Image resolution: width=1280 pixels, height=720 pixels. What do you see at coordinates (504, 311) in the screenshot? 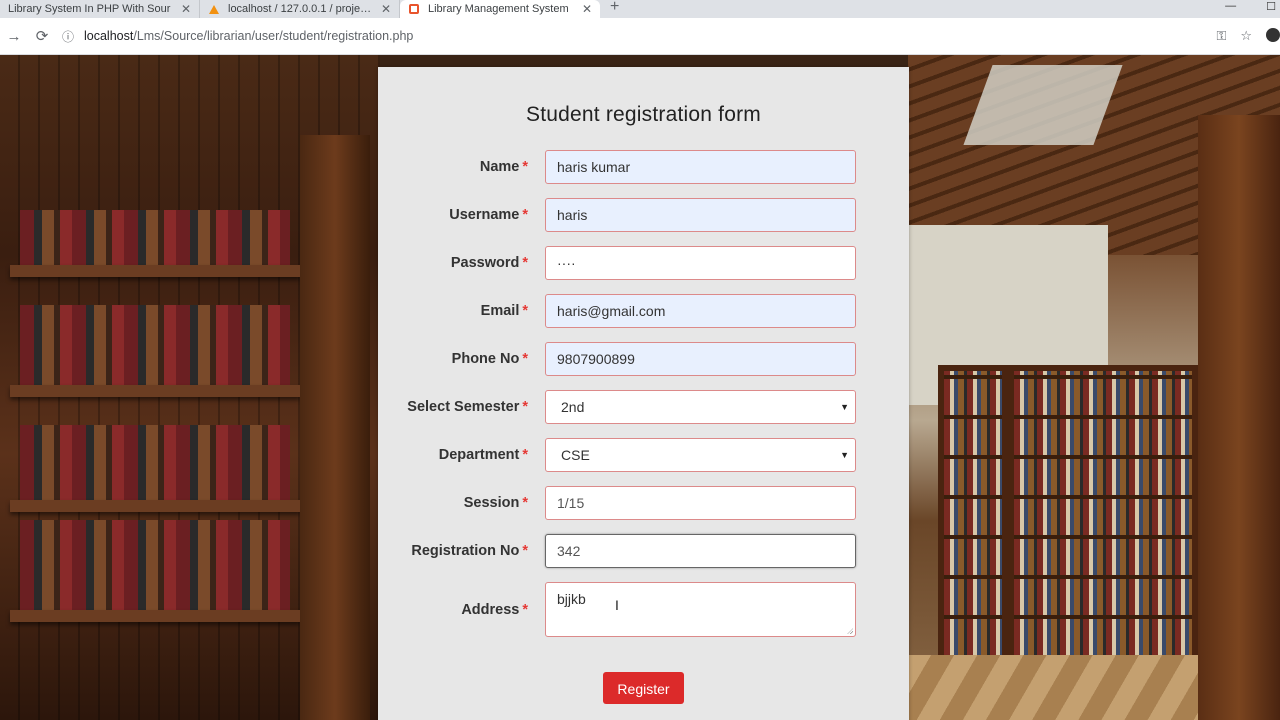
I see `email-label: Email *` at bounding box center [504, 311].